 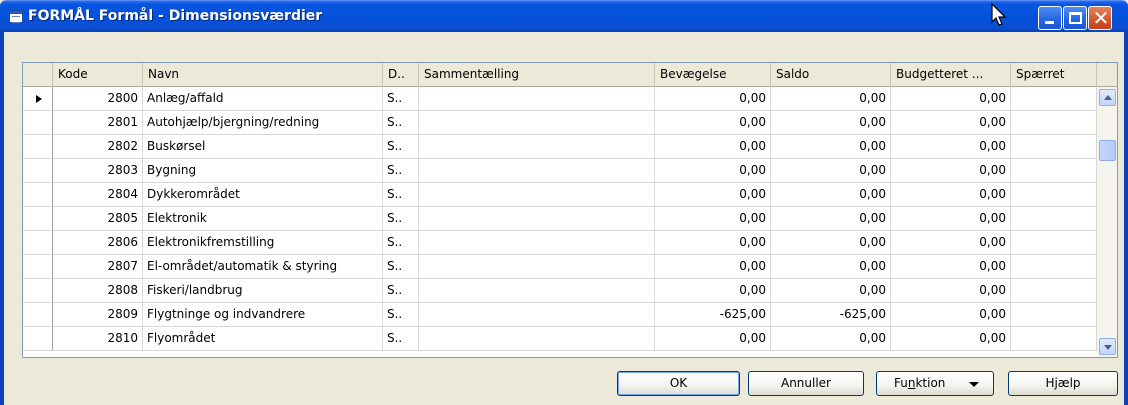 What do you see at coordinates (263, 75) in the screenshot?
I see `header-navn: Navn` at bounding box center [263, 75].